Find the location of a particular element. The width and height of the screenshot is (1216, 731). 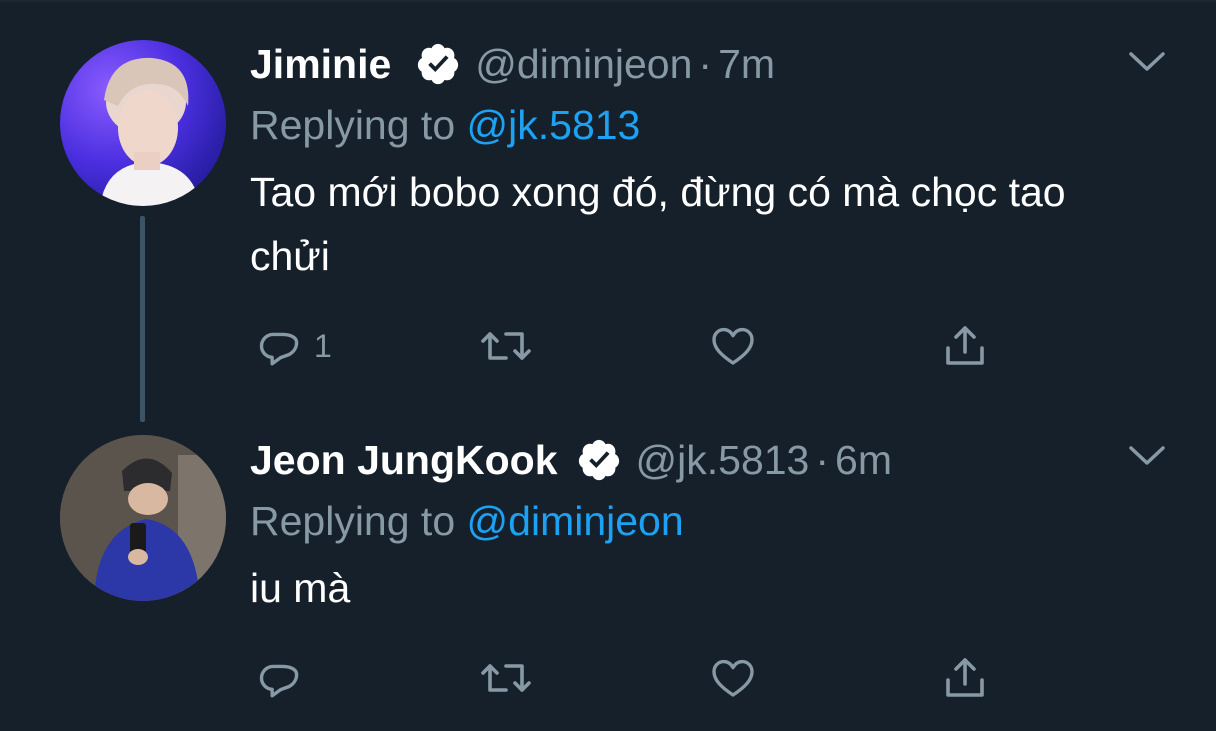

reply-count: 1 is located at coordinates (323, 345).